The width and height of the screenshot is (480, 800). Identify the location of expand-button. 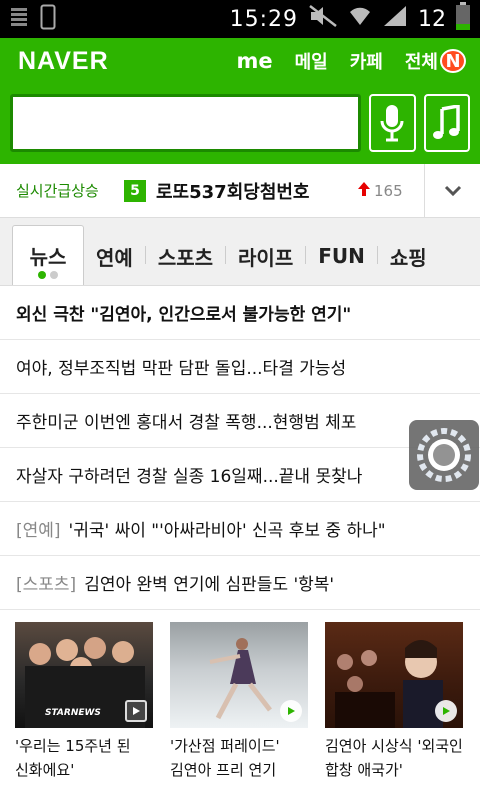
(452, 190).